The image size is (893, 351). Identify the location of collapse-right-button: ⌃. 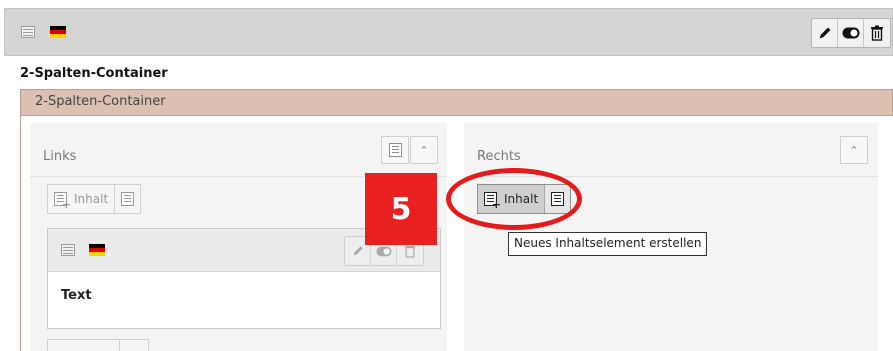
(854, 150).